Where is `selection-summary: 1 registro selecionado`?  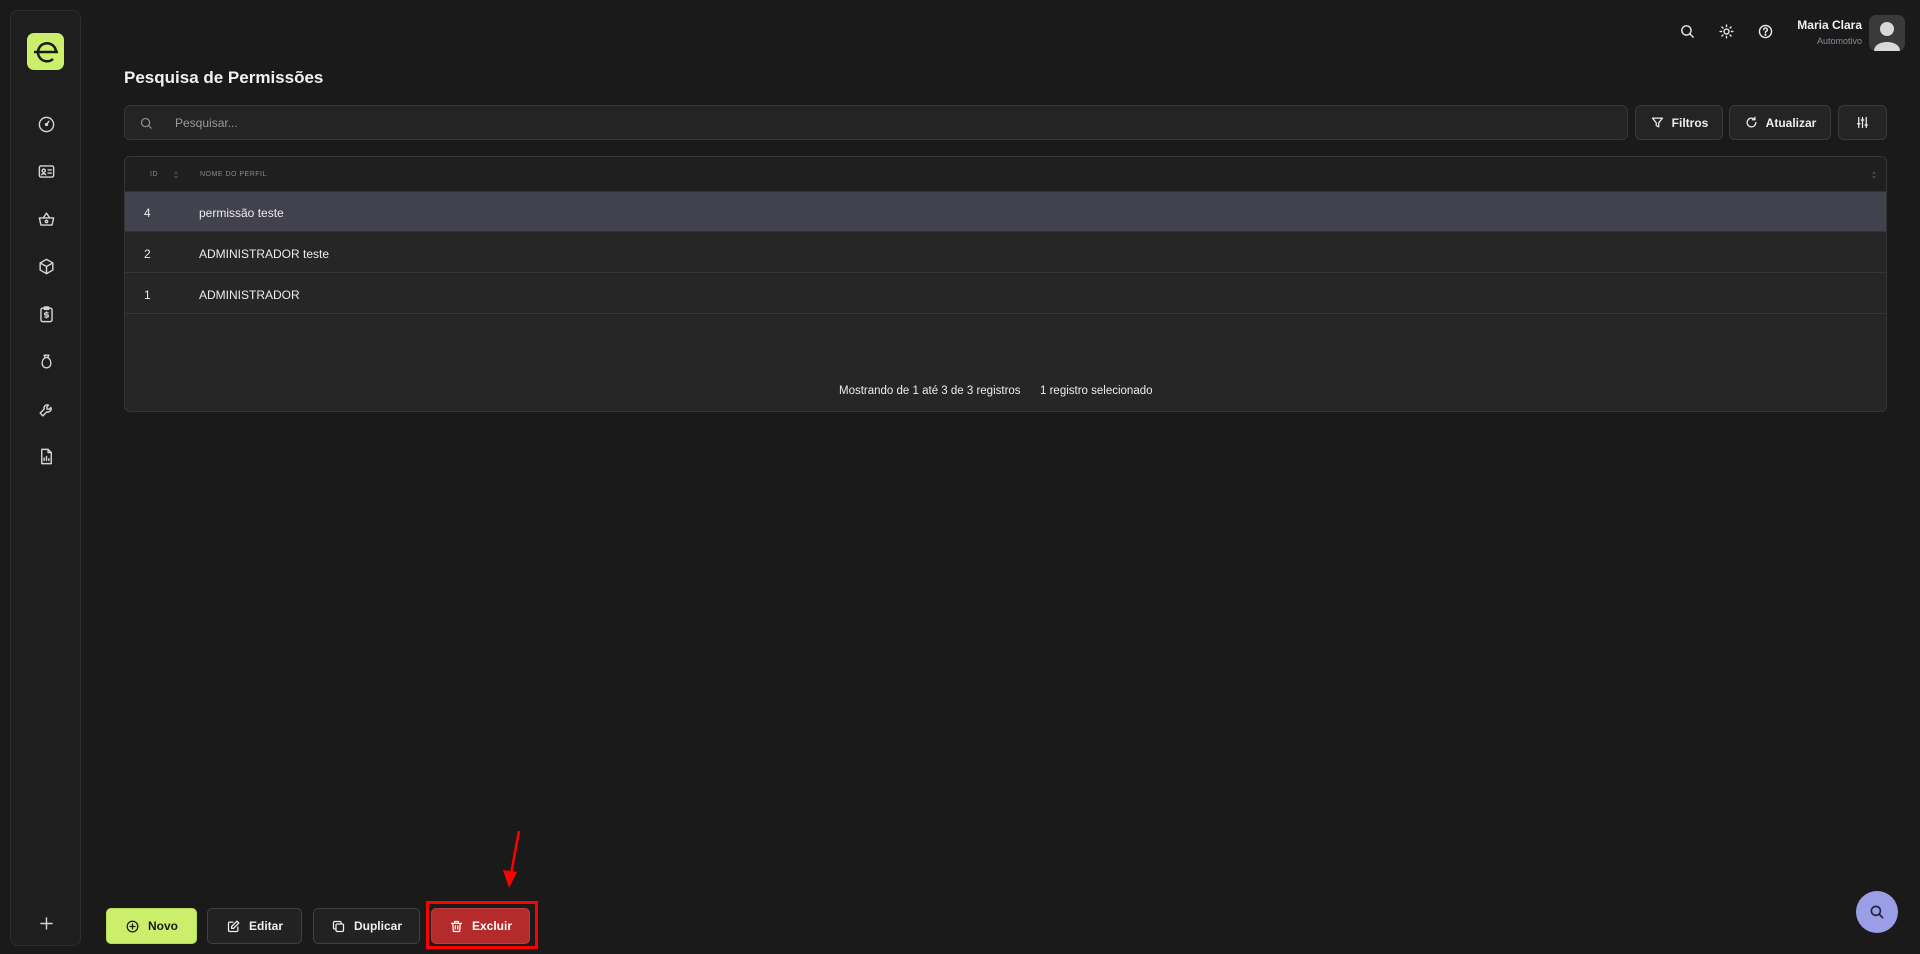
selection-summary: 1 registro selecionado is located at coordinates (1096, 391).